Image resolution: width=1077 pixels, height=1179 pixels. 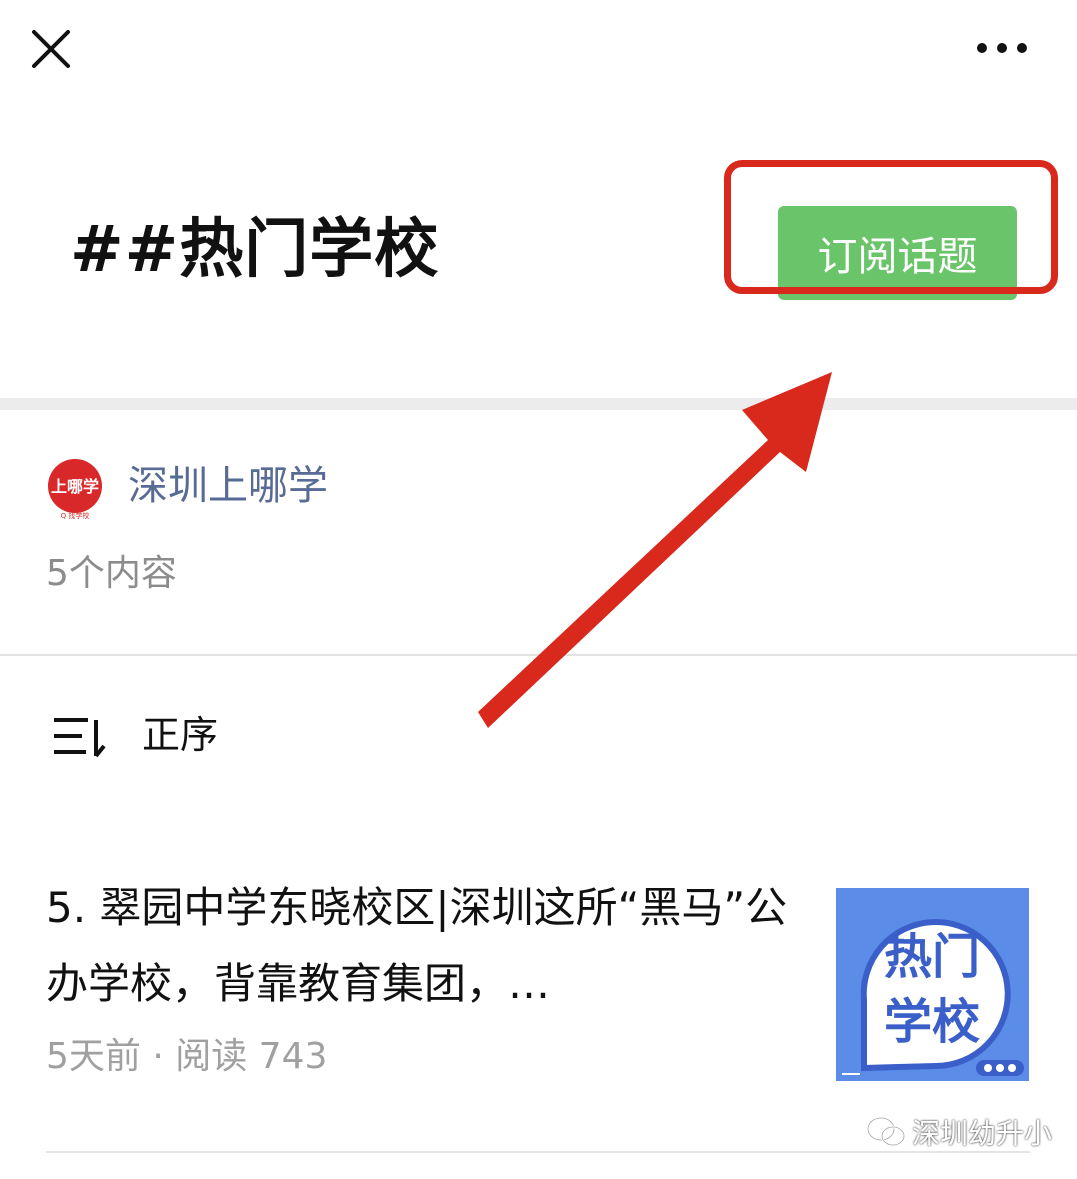 What do you see at coordinates (180, 735) in the screenshot?
I see `sort-label: 正序` at bounding box center [180, 735].